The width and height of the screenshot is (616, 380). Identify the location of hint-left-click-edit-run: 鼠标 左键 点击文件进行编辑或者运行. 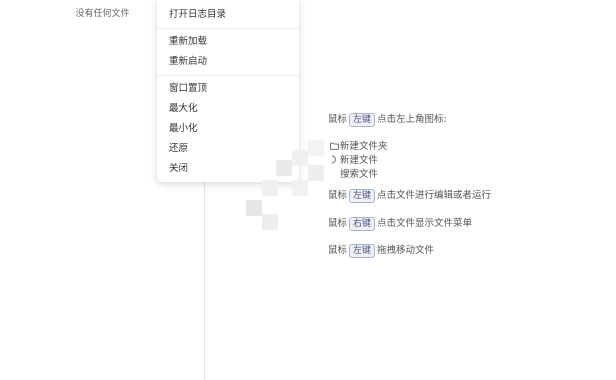
(410, 196).